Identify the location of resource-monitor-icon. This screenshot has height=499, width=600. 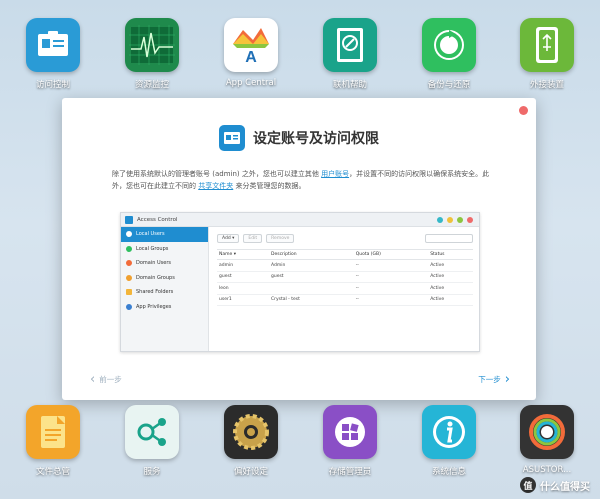
(152, 45).